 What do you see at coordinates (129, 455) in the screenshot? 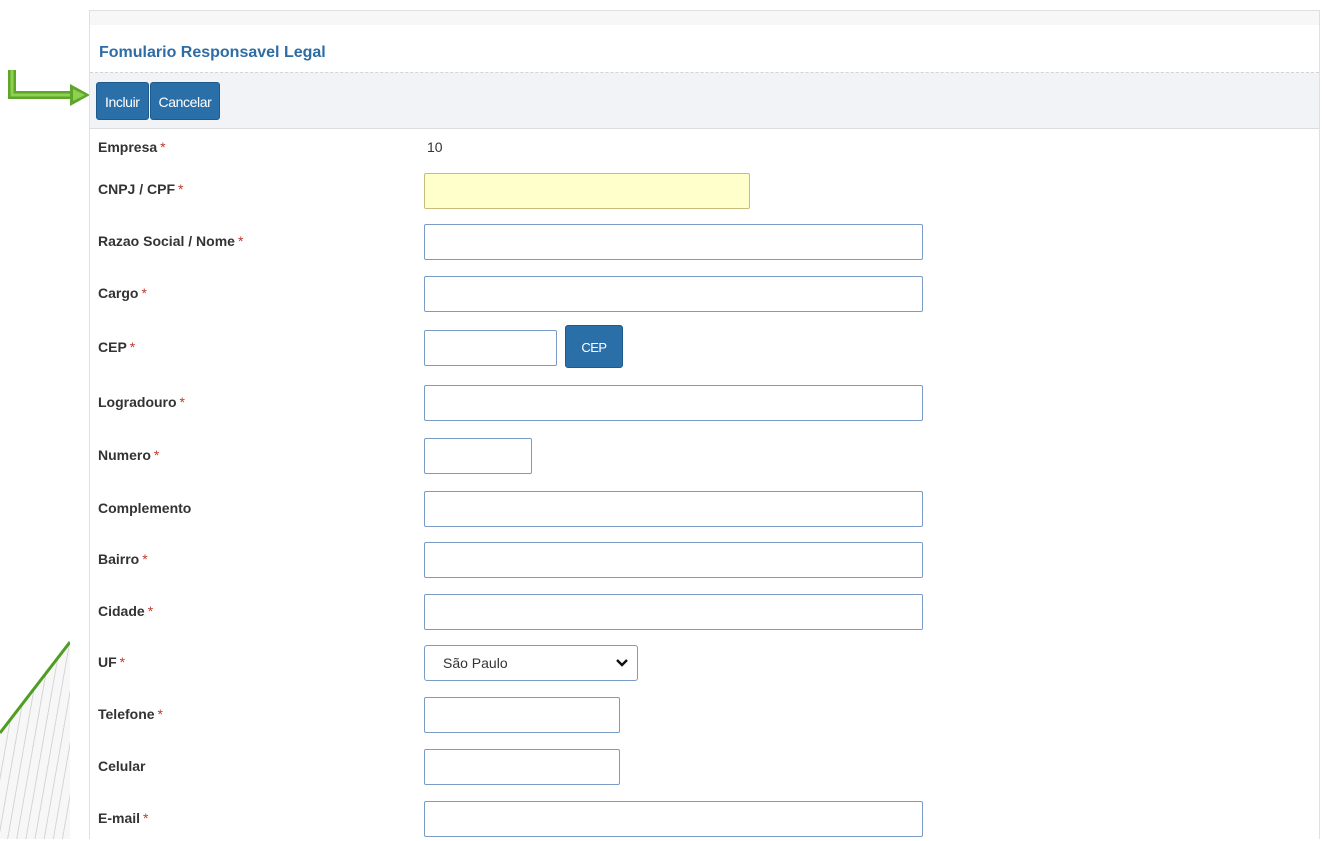
I see `numero-label: Numero *` at bounding box center [129, 455].